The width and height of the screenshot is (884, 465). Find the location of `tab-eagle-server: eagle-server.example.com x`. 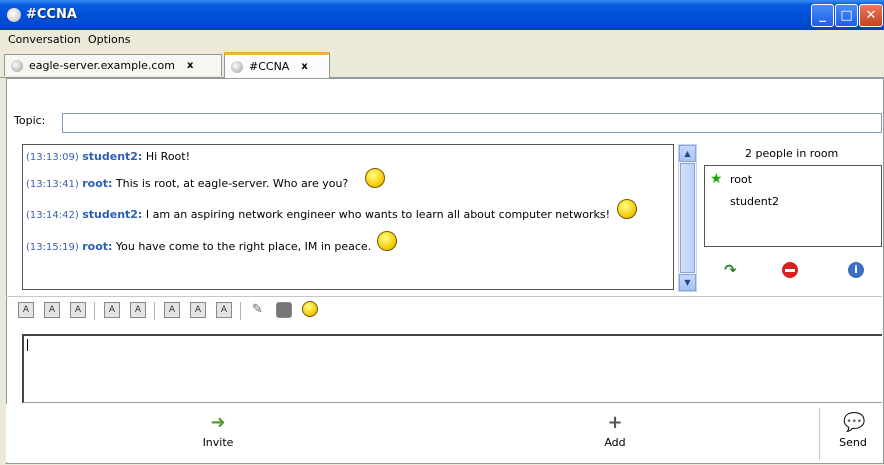

tab-eagle-server: eagle-server.example.com x is located at coordinates (113, 65).